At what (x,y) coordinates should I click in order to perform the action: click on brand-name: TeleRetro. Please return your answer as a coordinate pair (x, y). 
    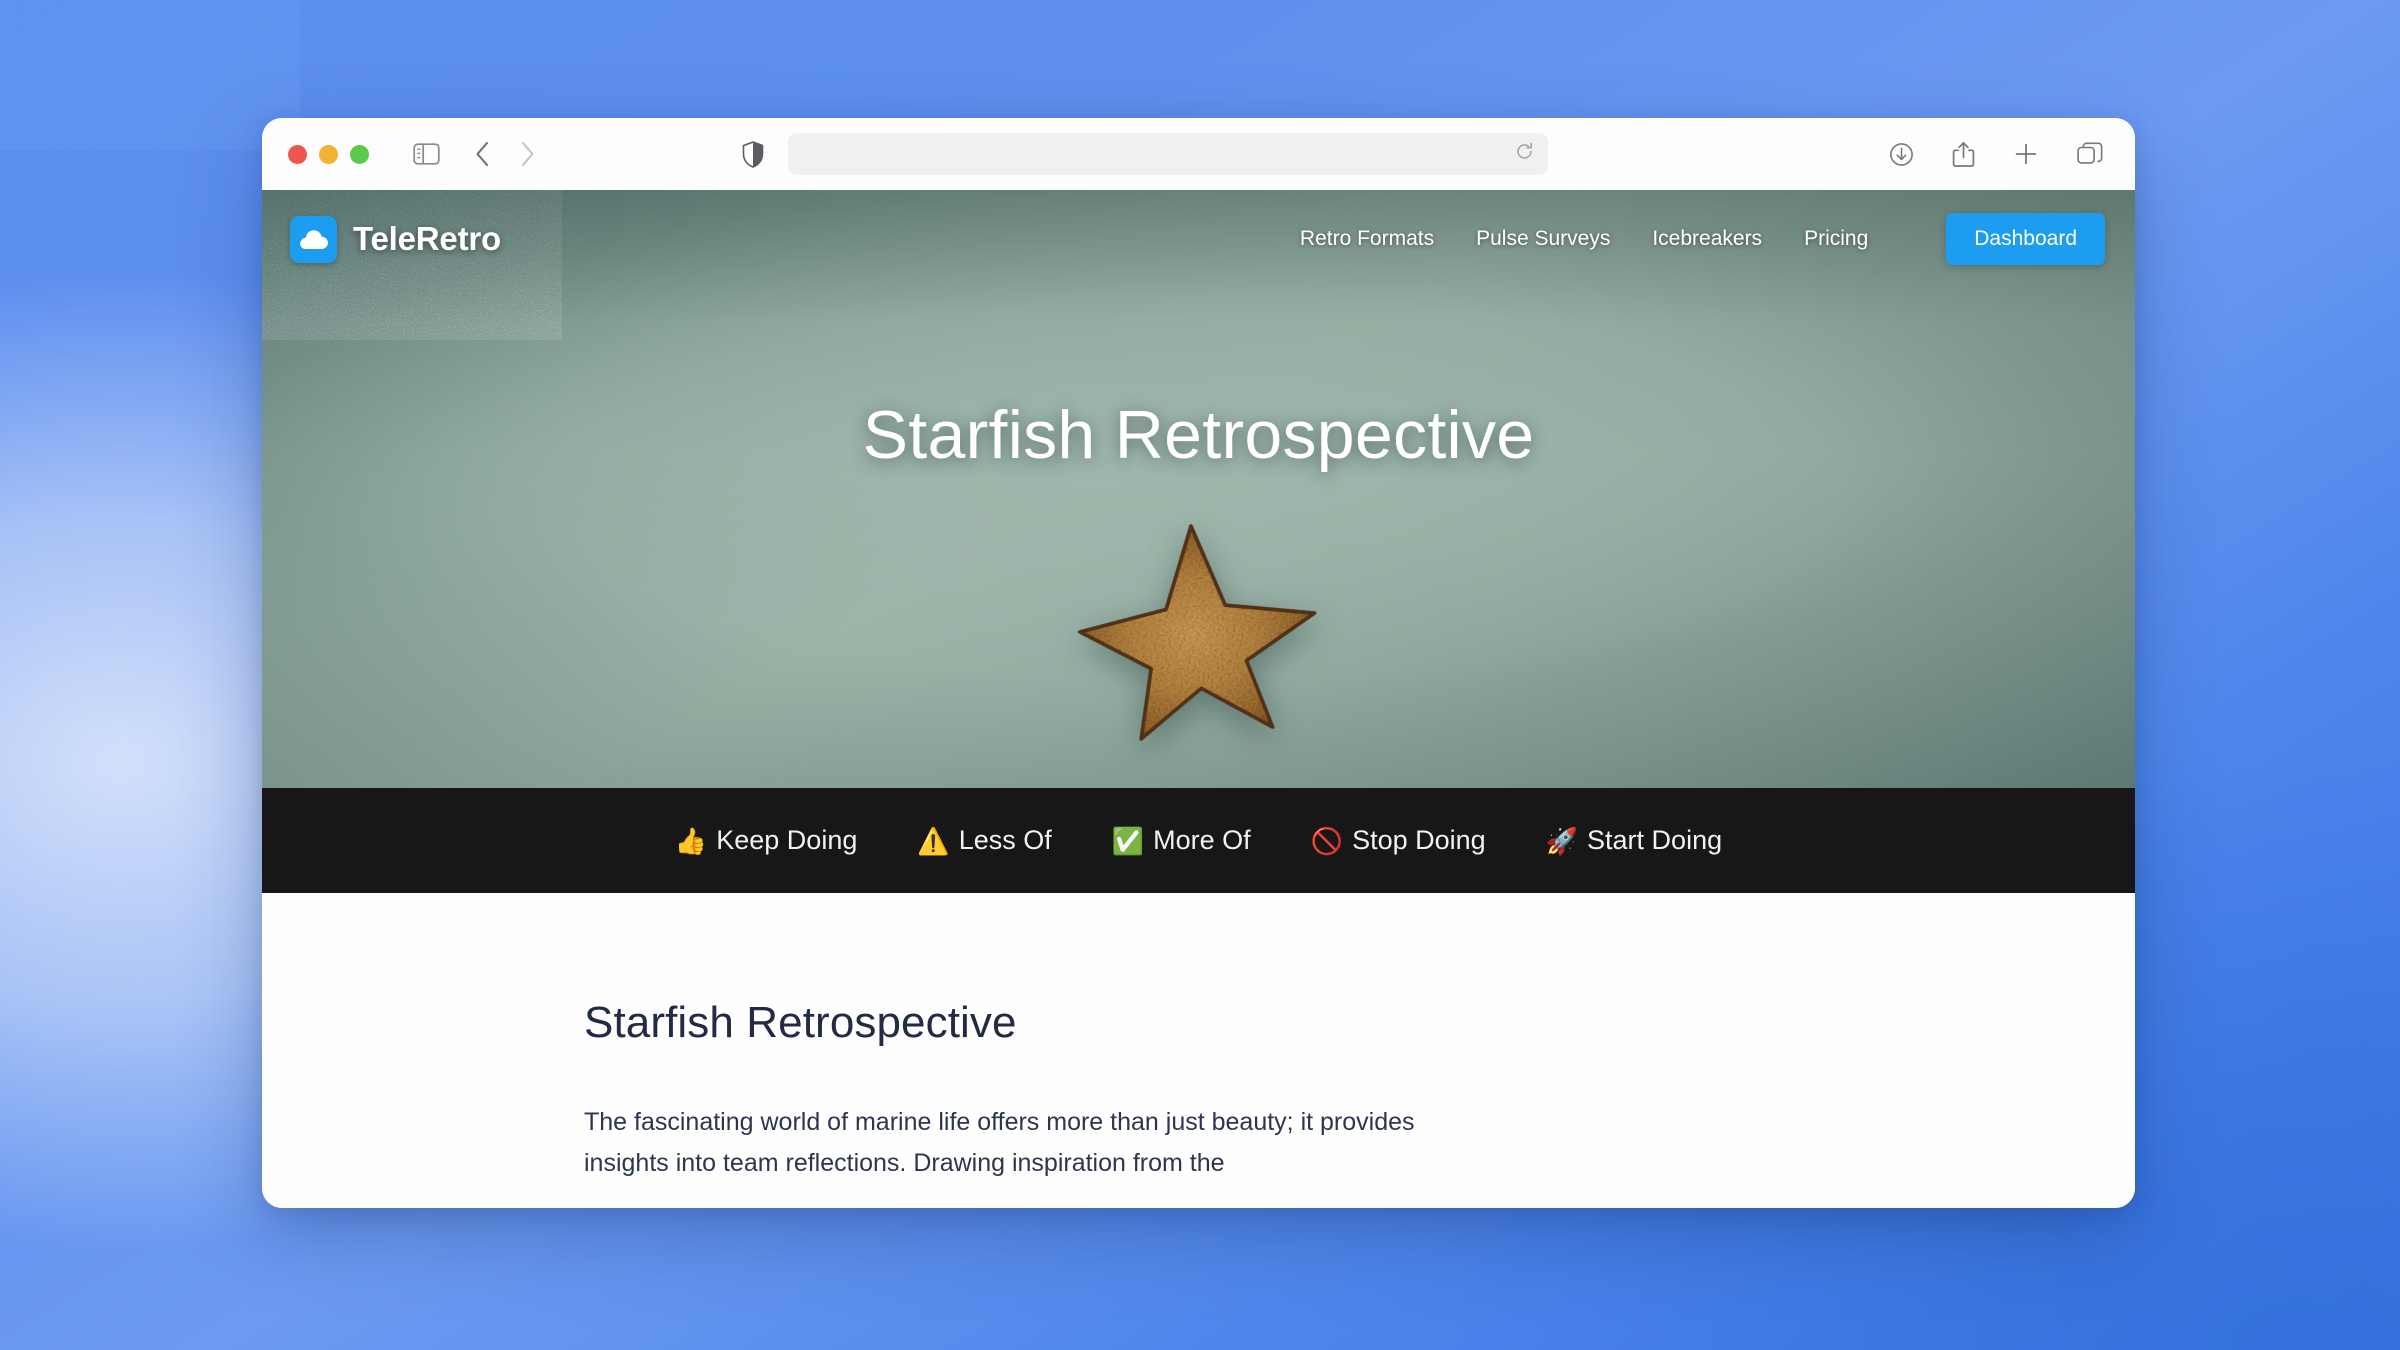
    Looking at the image, I should click on (427, 238).